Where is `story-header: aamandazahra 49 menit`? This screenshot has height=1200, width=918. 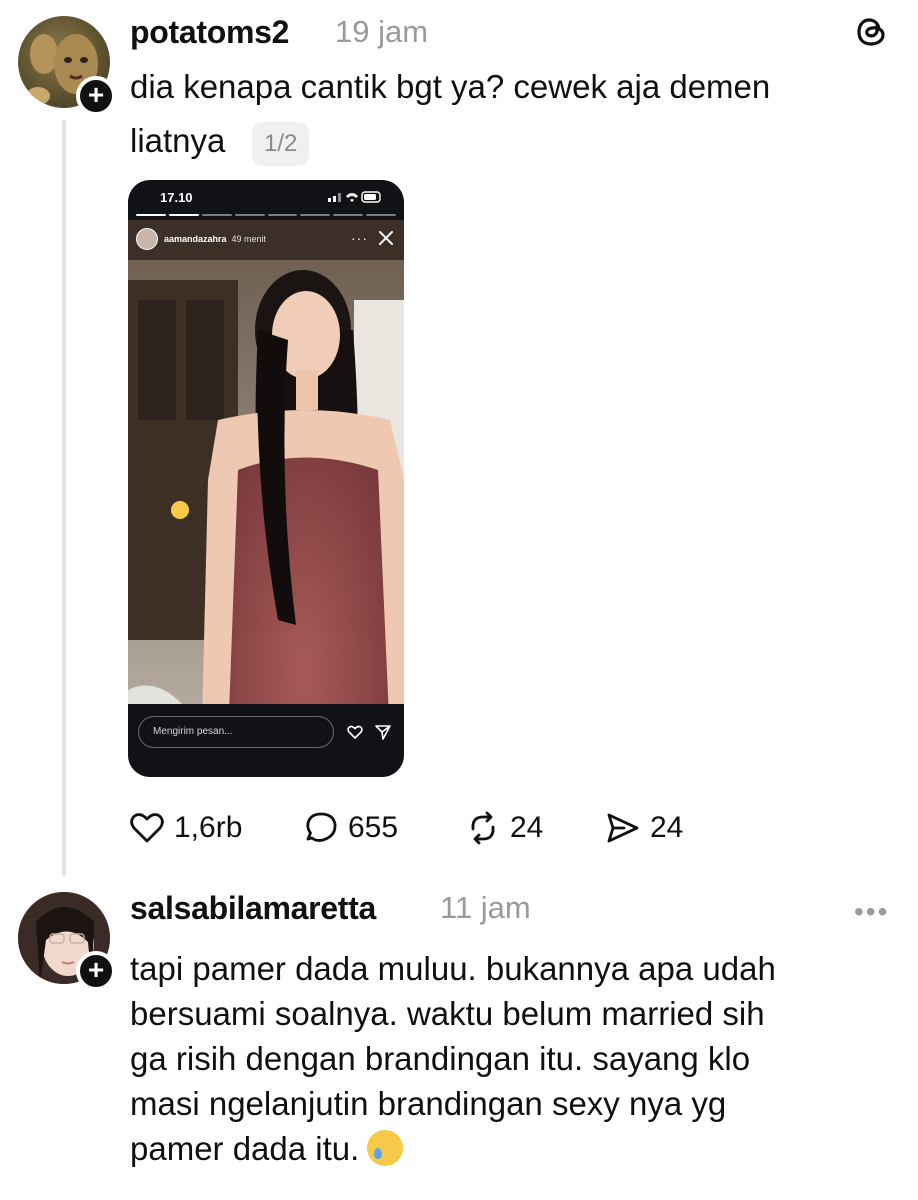
story-header: aamandazahra 49 menit is located at coordinates (201, 239).